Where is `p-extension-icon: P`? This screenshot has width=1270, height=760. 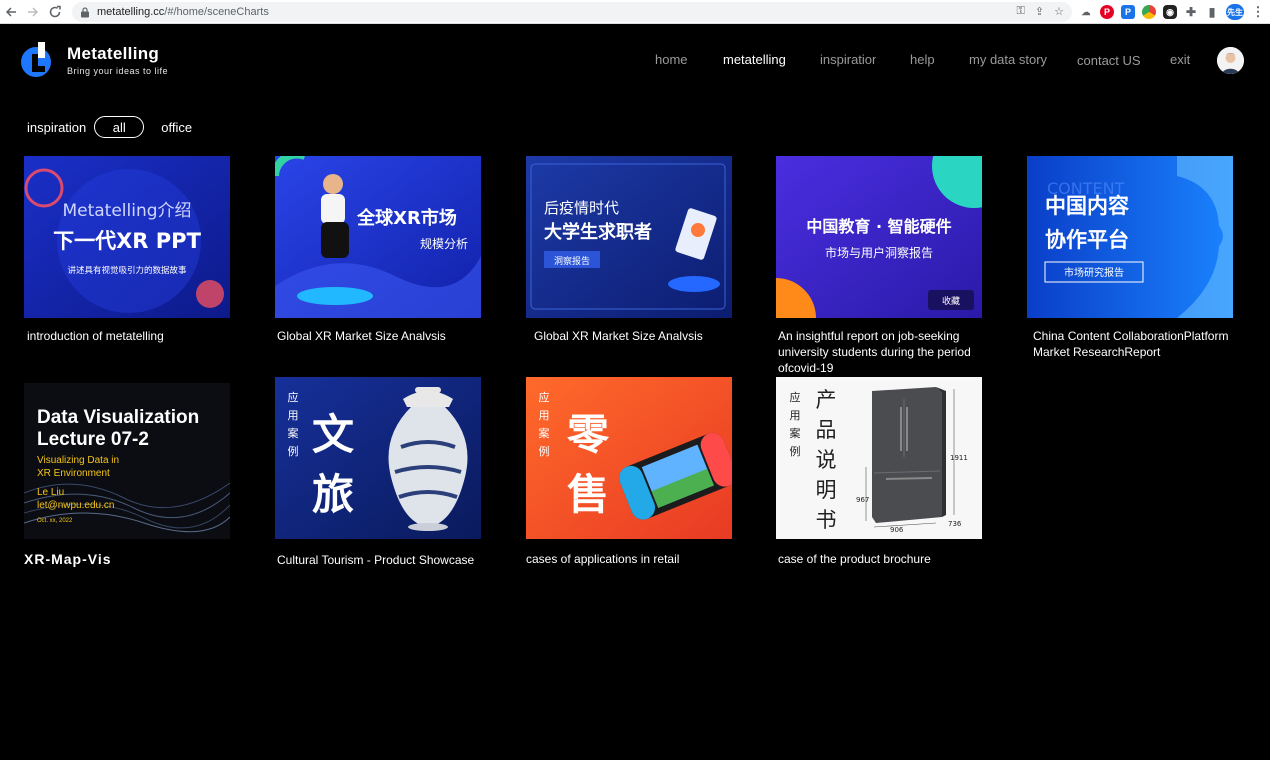 p-extension-icon: P is located at coordinates (1128, 12).